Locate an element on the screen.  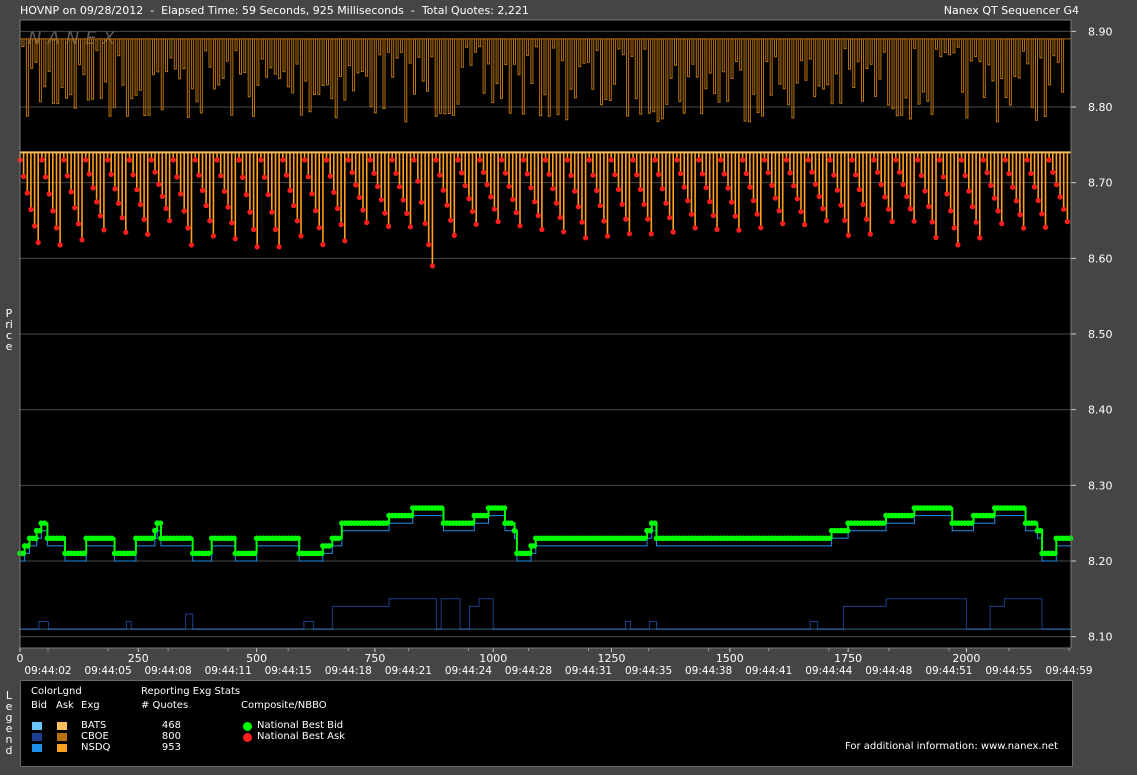
bats-quotes-count: 468 is located at coordinates (171, 725).